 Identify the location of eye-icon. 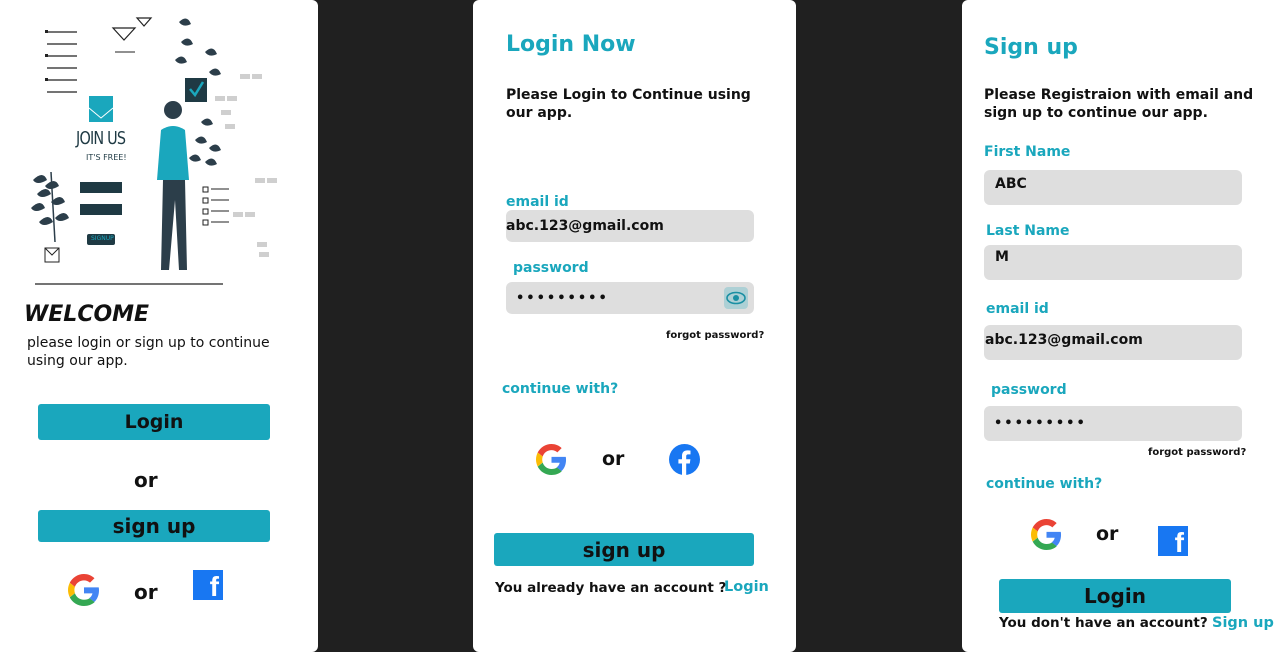
(736, 298).